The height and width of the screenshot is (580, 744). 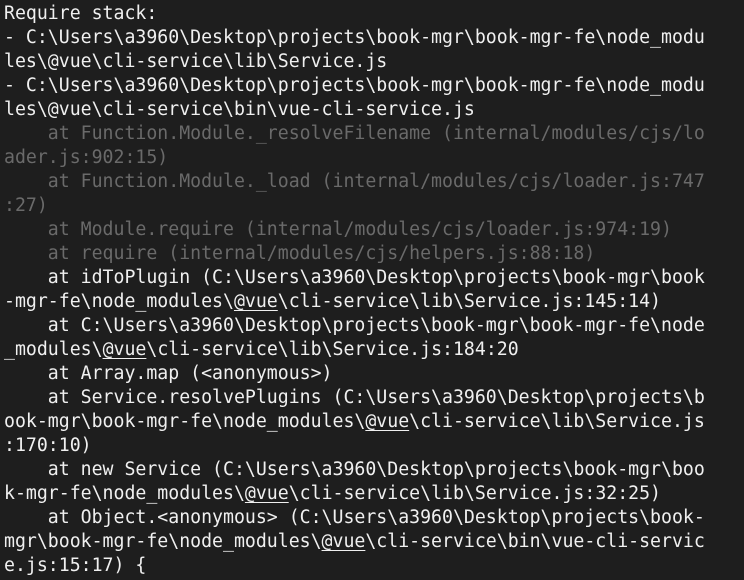 What do you see at coordinates (26, 205) in the screenshot?
I see `stack-text: :27)` at bounding box center [26, 205].